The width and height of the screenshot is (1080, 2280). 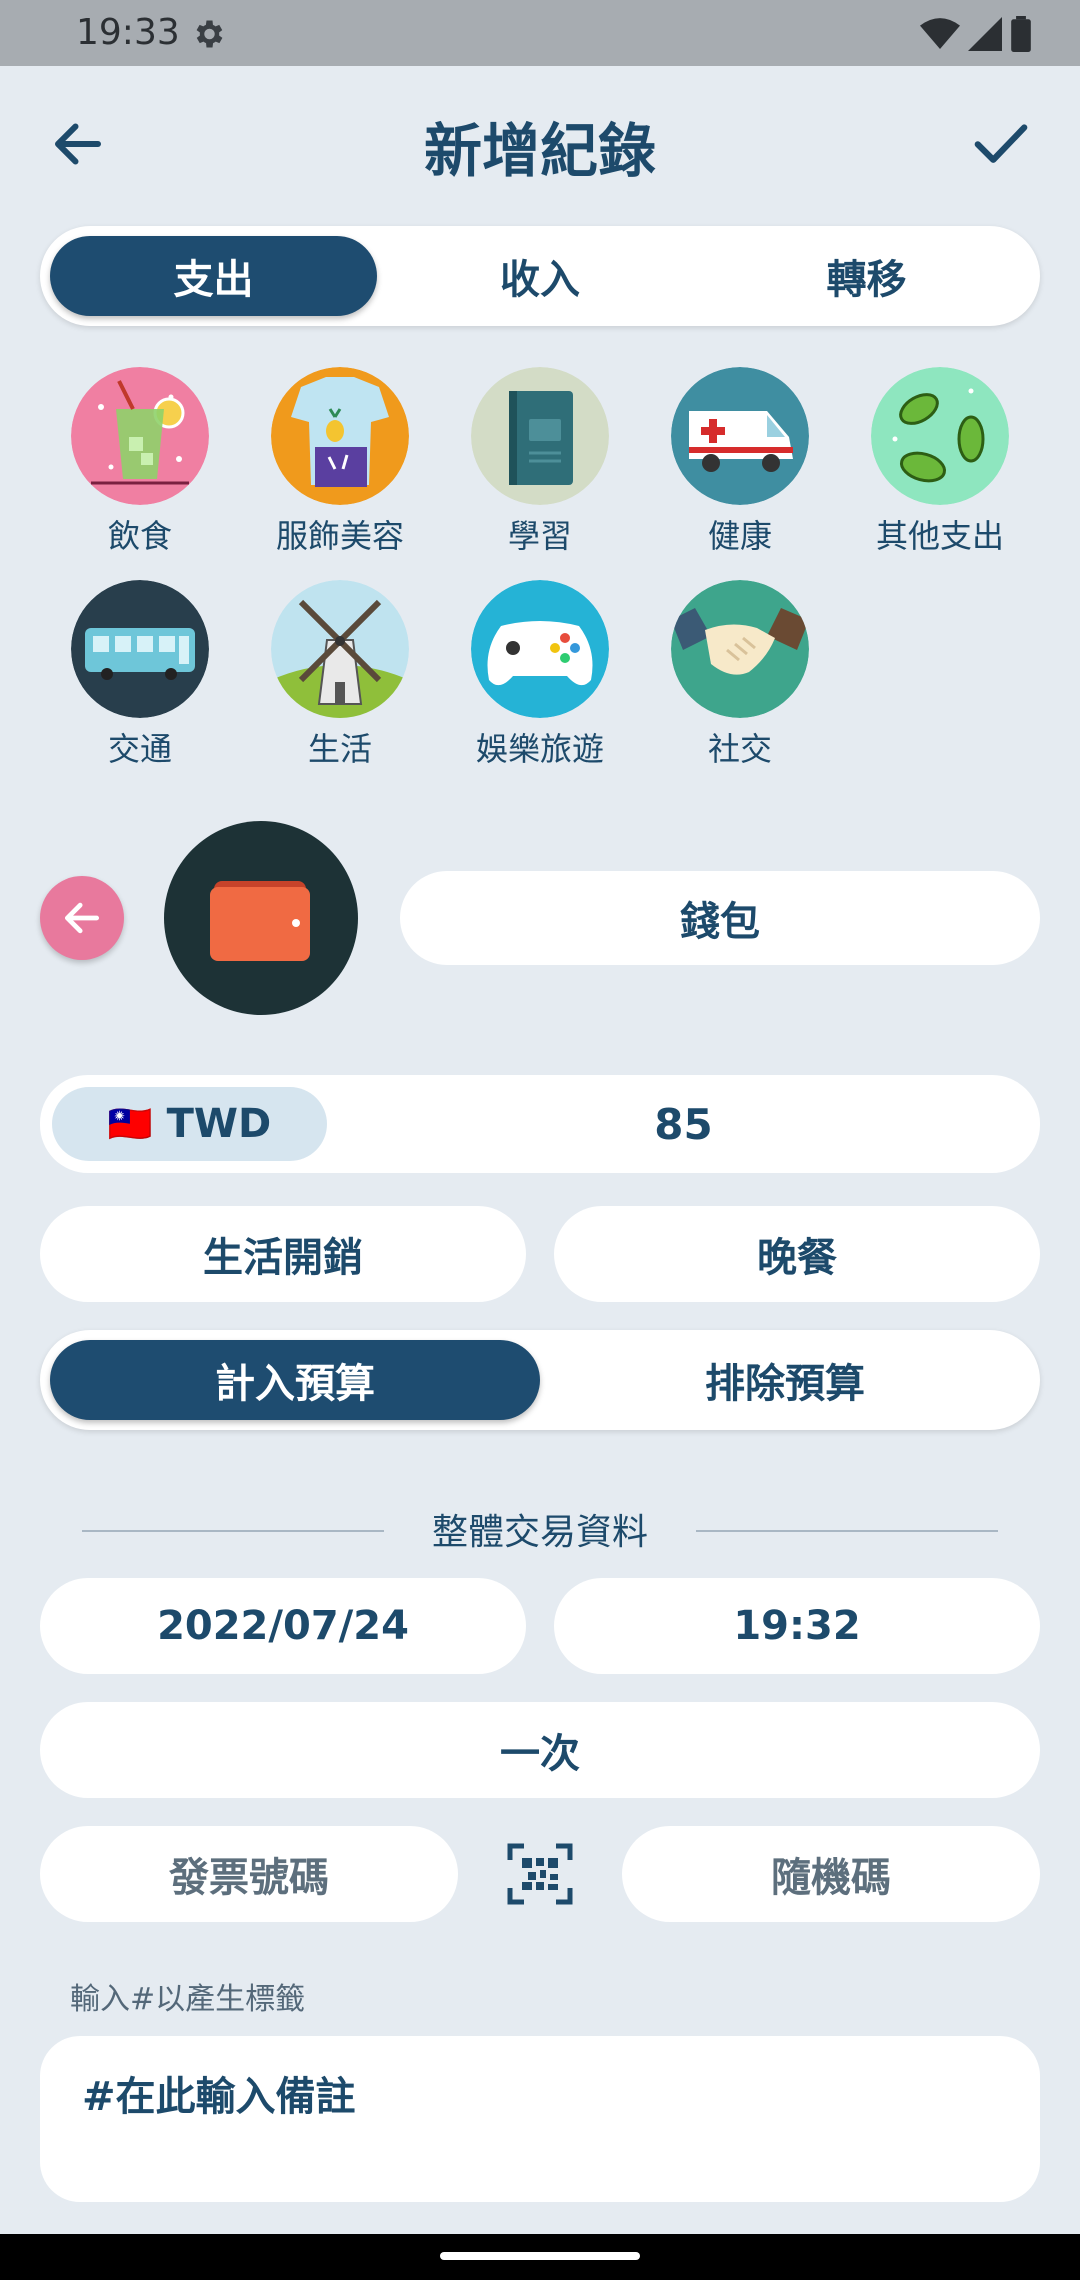 I want to click on tab-income: 收入, so click(x=540, y=276).